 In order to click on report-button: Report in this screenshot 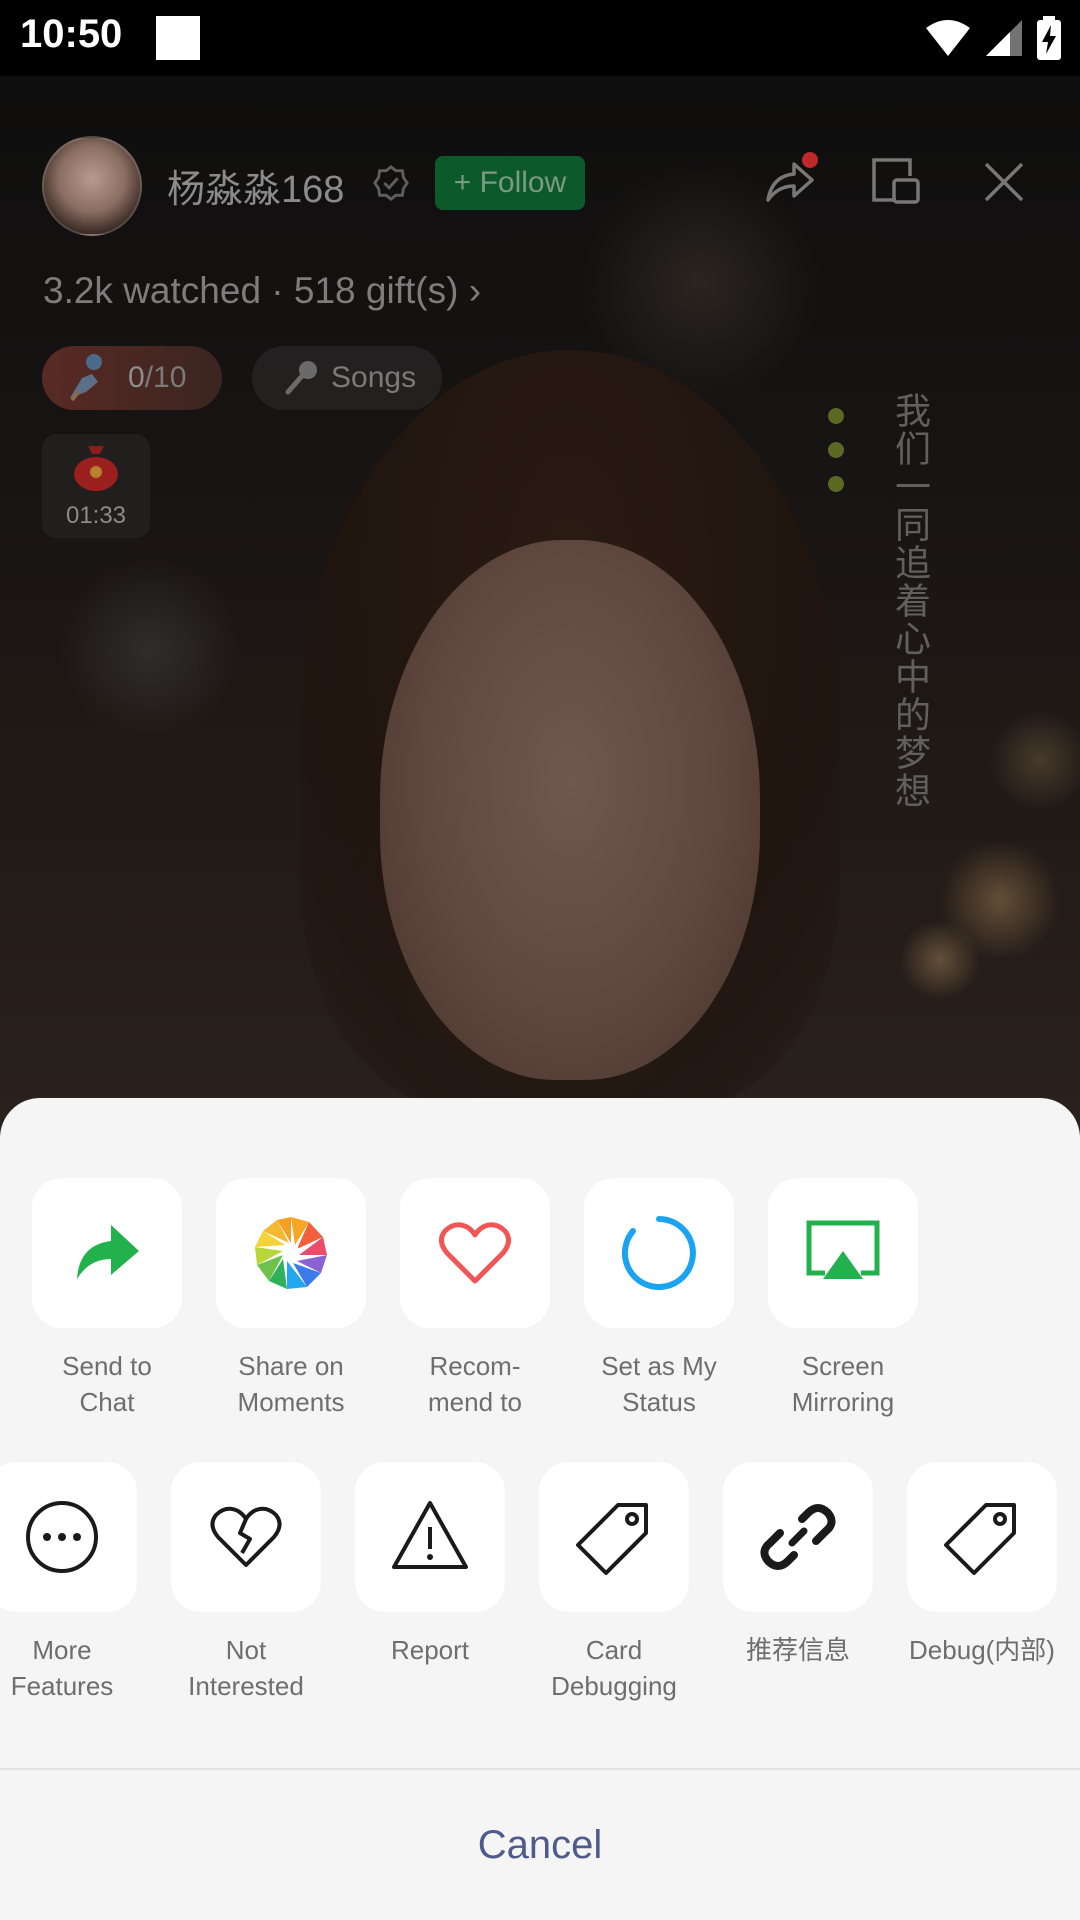, I will do `click(430, 1565)`.